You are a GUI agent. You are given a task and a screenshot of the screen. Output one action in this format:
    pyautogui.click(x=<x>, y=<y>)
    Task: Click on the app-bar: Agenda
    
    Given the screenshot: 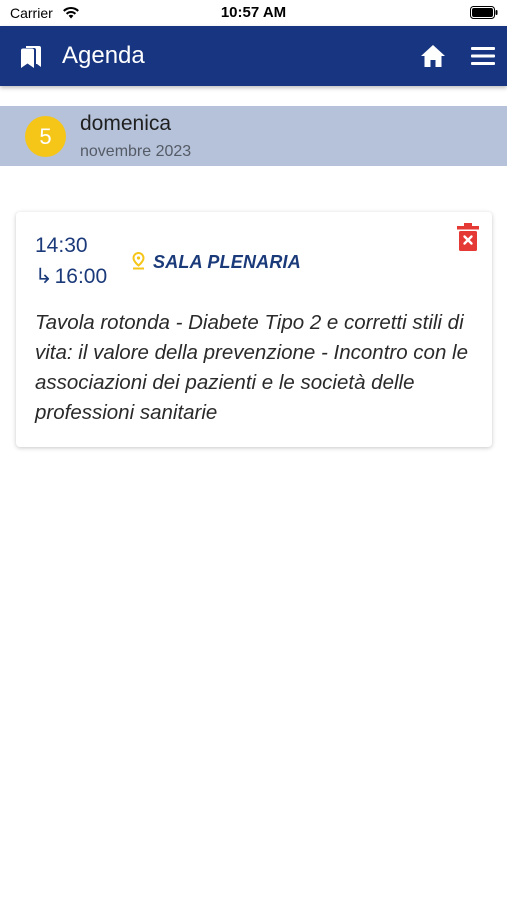 What is the action you would take?
    pyautogui.click(x=253, y=56)
    